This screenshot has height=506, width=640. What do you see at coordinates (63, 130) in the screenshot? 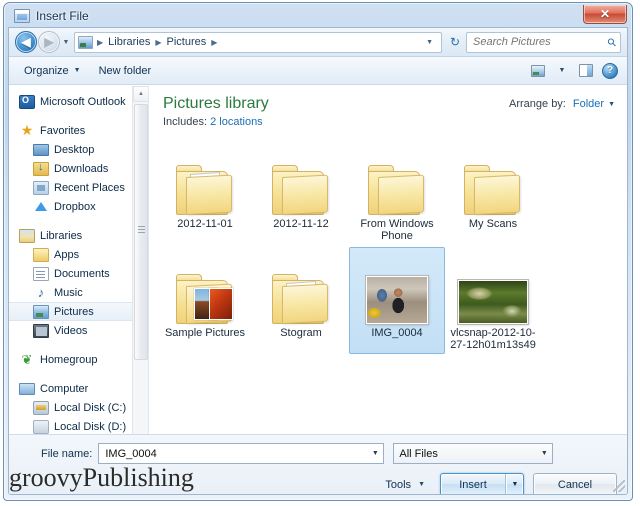
I see `sidebar-item-label: Favorites` at bounding box center [63, 130].